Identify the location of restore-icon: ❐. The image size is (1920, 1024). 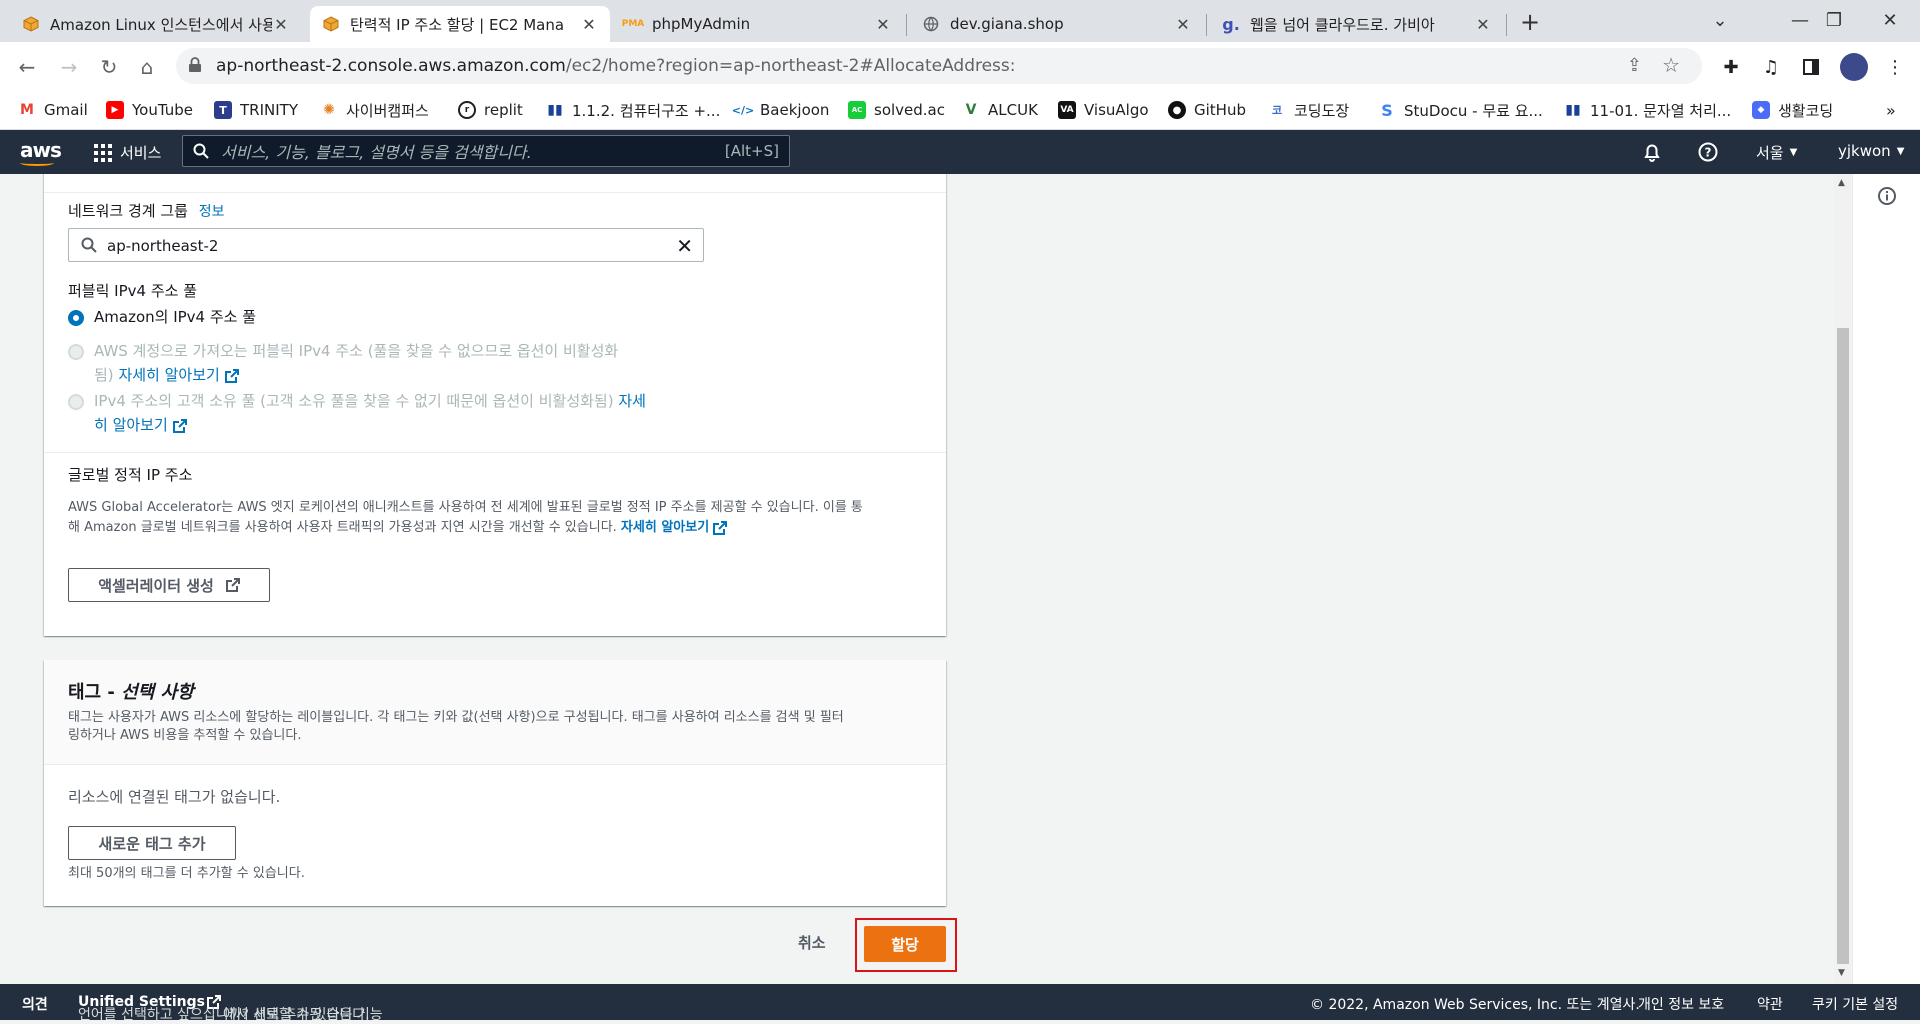
(1834, 20).